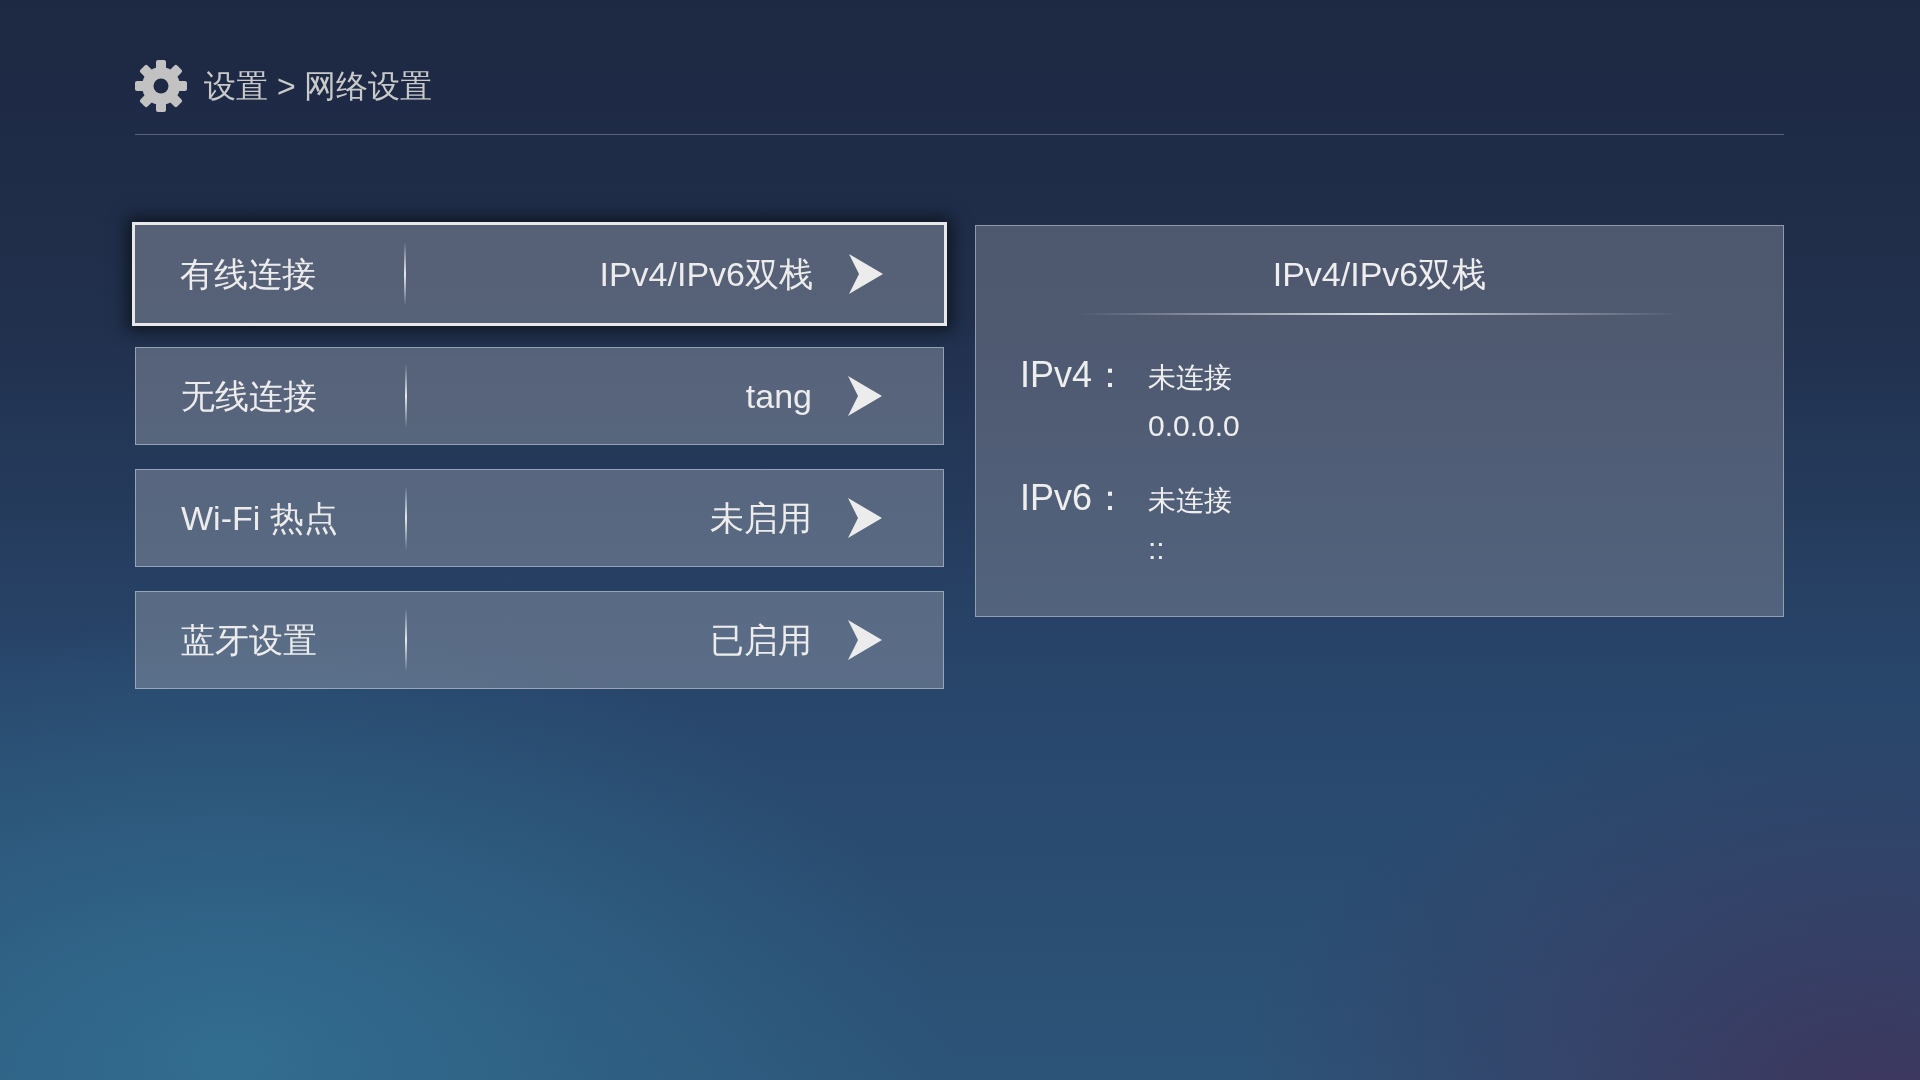 The image size is (1920, 1080). What do you see at coordinates (539, 640) in the screenshot?
I see `menu-item: 蓝牙设置 已启用` at bounding box center [539, 640].